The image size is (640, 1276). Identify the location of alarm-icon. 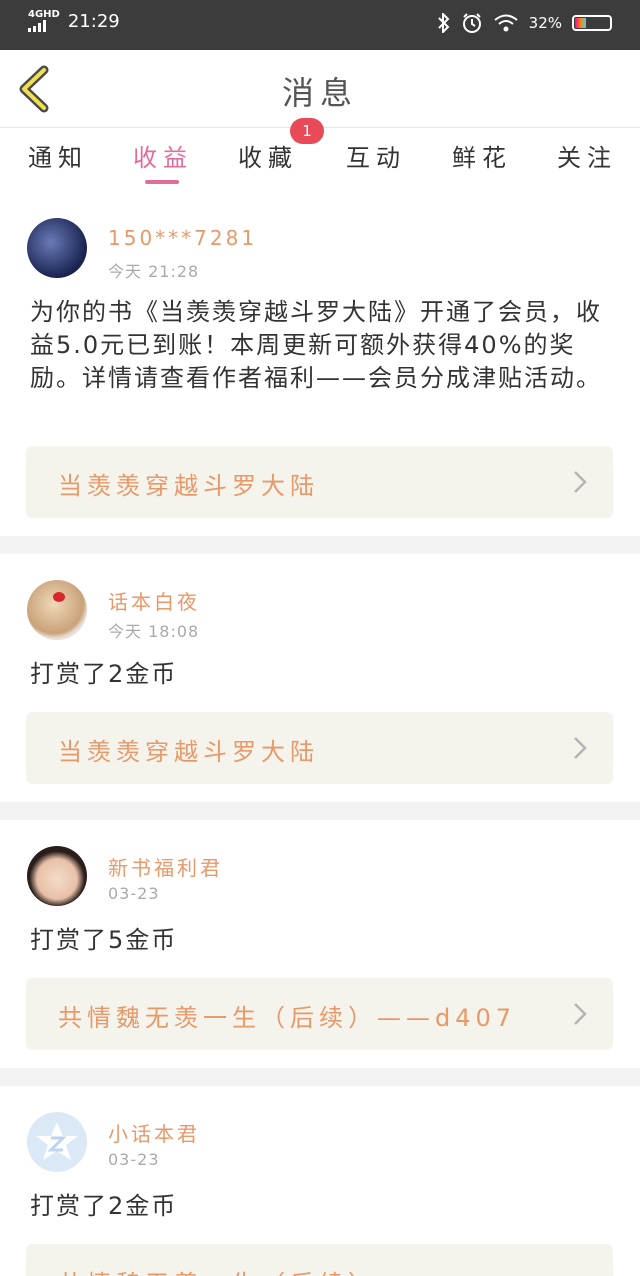
(471, 23).